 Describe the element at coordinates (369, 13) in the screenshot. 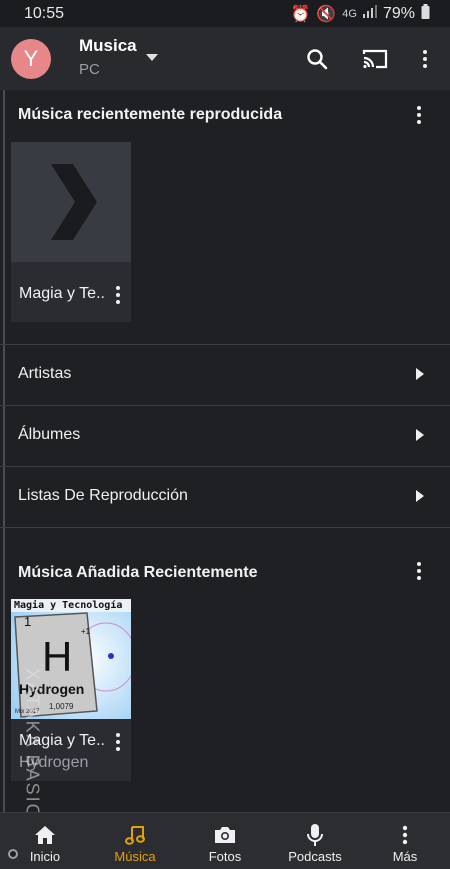

I see `signal-icon` at that location.